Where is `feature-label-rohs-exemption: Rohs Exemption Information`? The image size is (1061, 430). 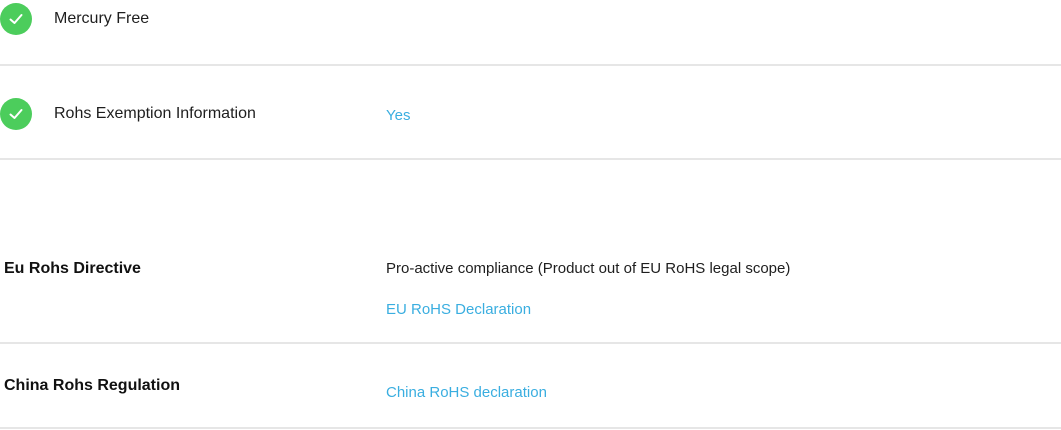 feature-label-rohs-exemption: Rohs Exemption Information is located at coordinates (155, 113).